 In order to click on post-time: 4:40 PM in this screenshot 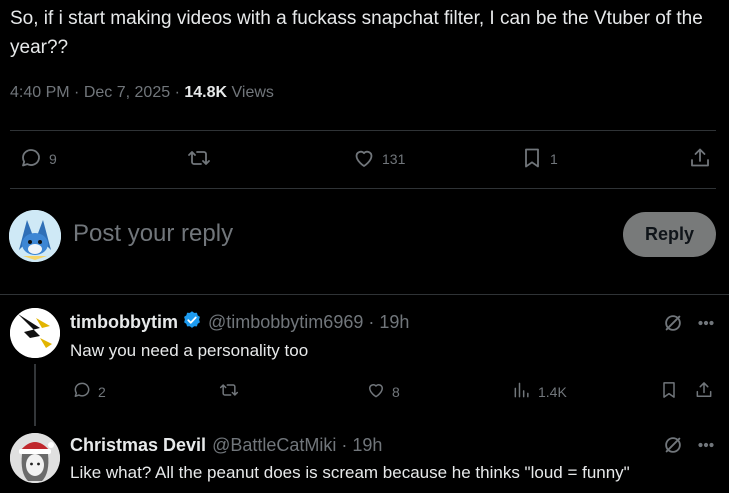, I will do `click(40, 92)`.